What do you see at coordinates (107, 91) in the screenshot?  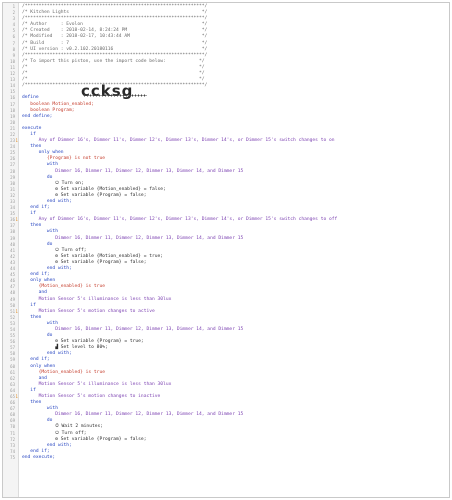 I see `watermark-logo: ccksg` at bounding box center [107, 91].